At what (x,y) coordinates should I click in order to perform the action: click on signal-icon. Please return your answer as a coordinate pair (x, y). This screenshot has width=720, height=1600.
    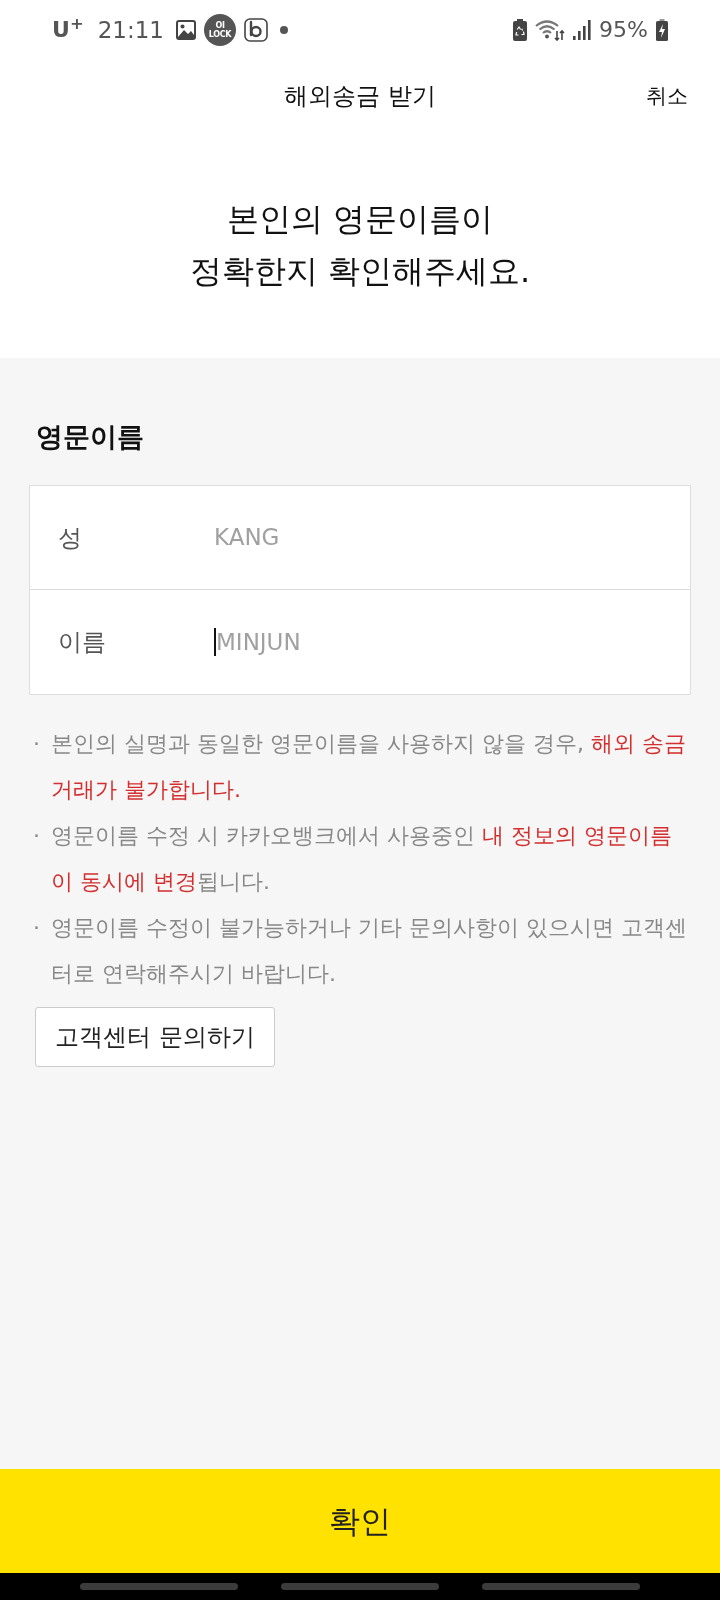
    Looking at the image, I should click on (582, 30).